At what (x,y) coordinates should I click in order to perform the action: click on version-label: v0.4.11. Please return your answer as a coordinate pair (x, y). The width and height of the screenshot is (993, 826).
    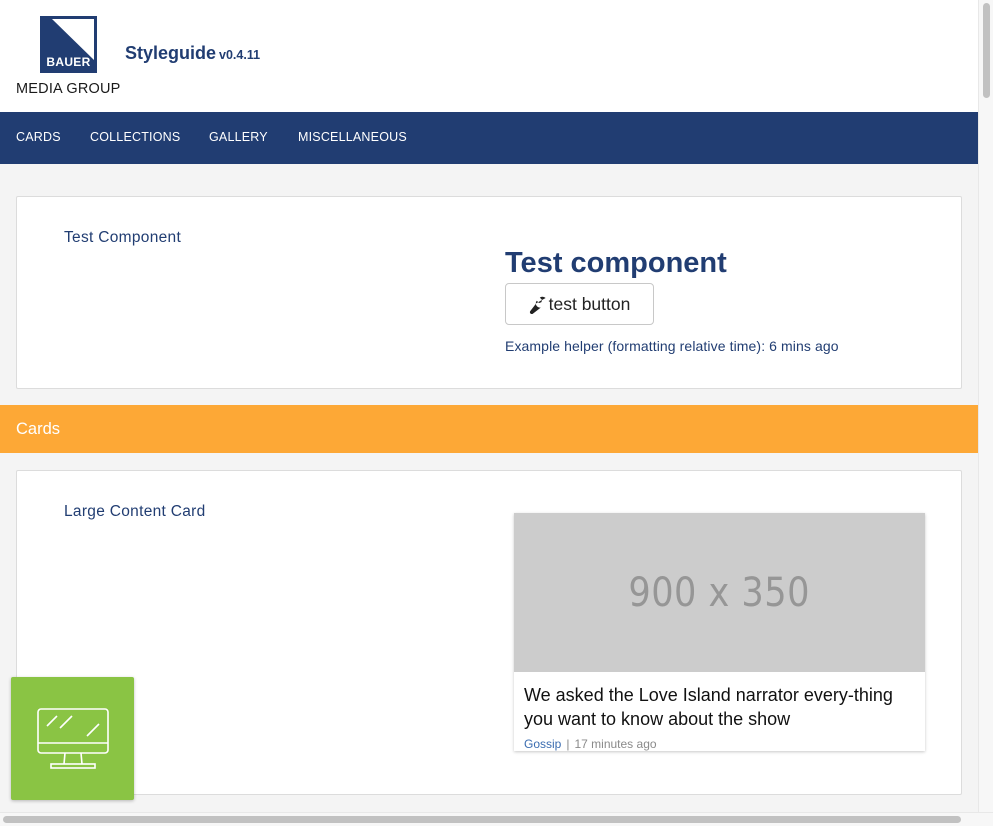
    Looking at the image, I should click on (240, 55).